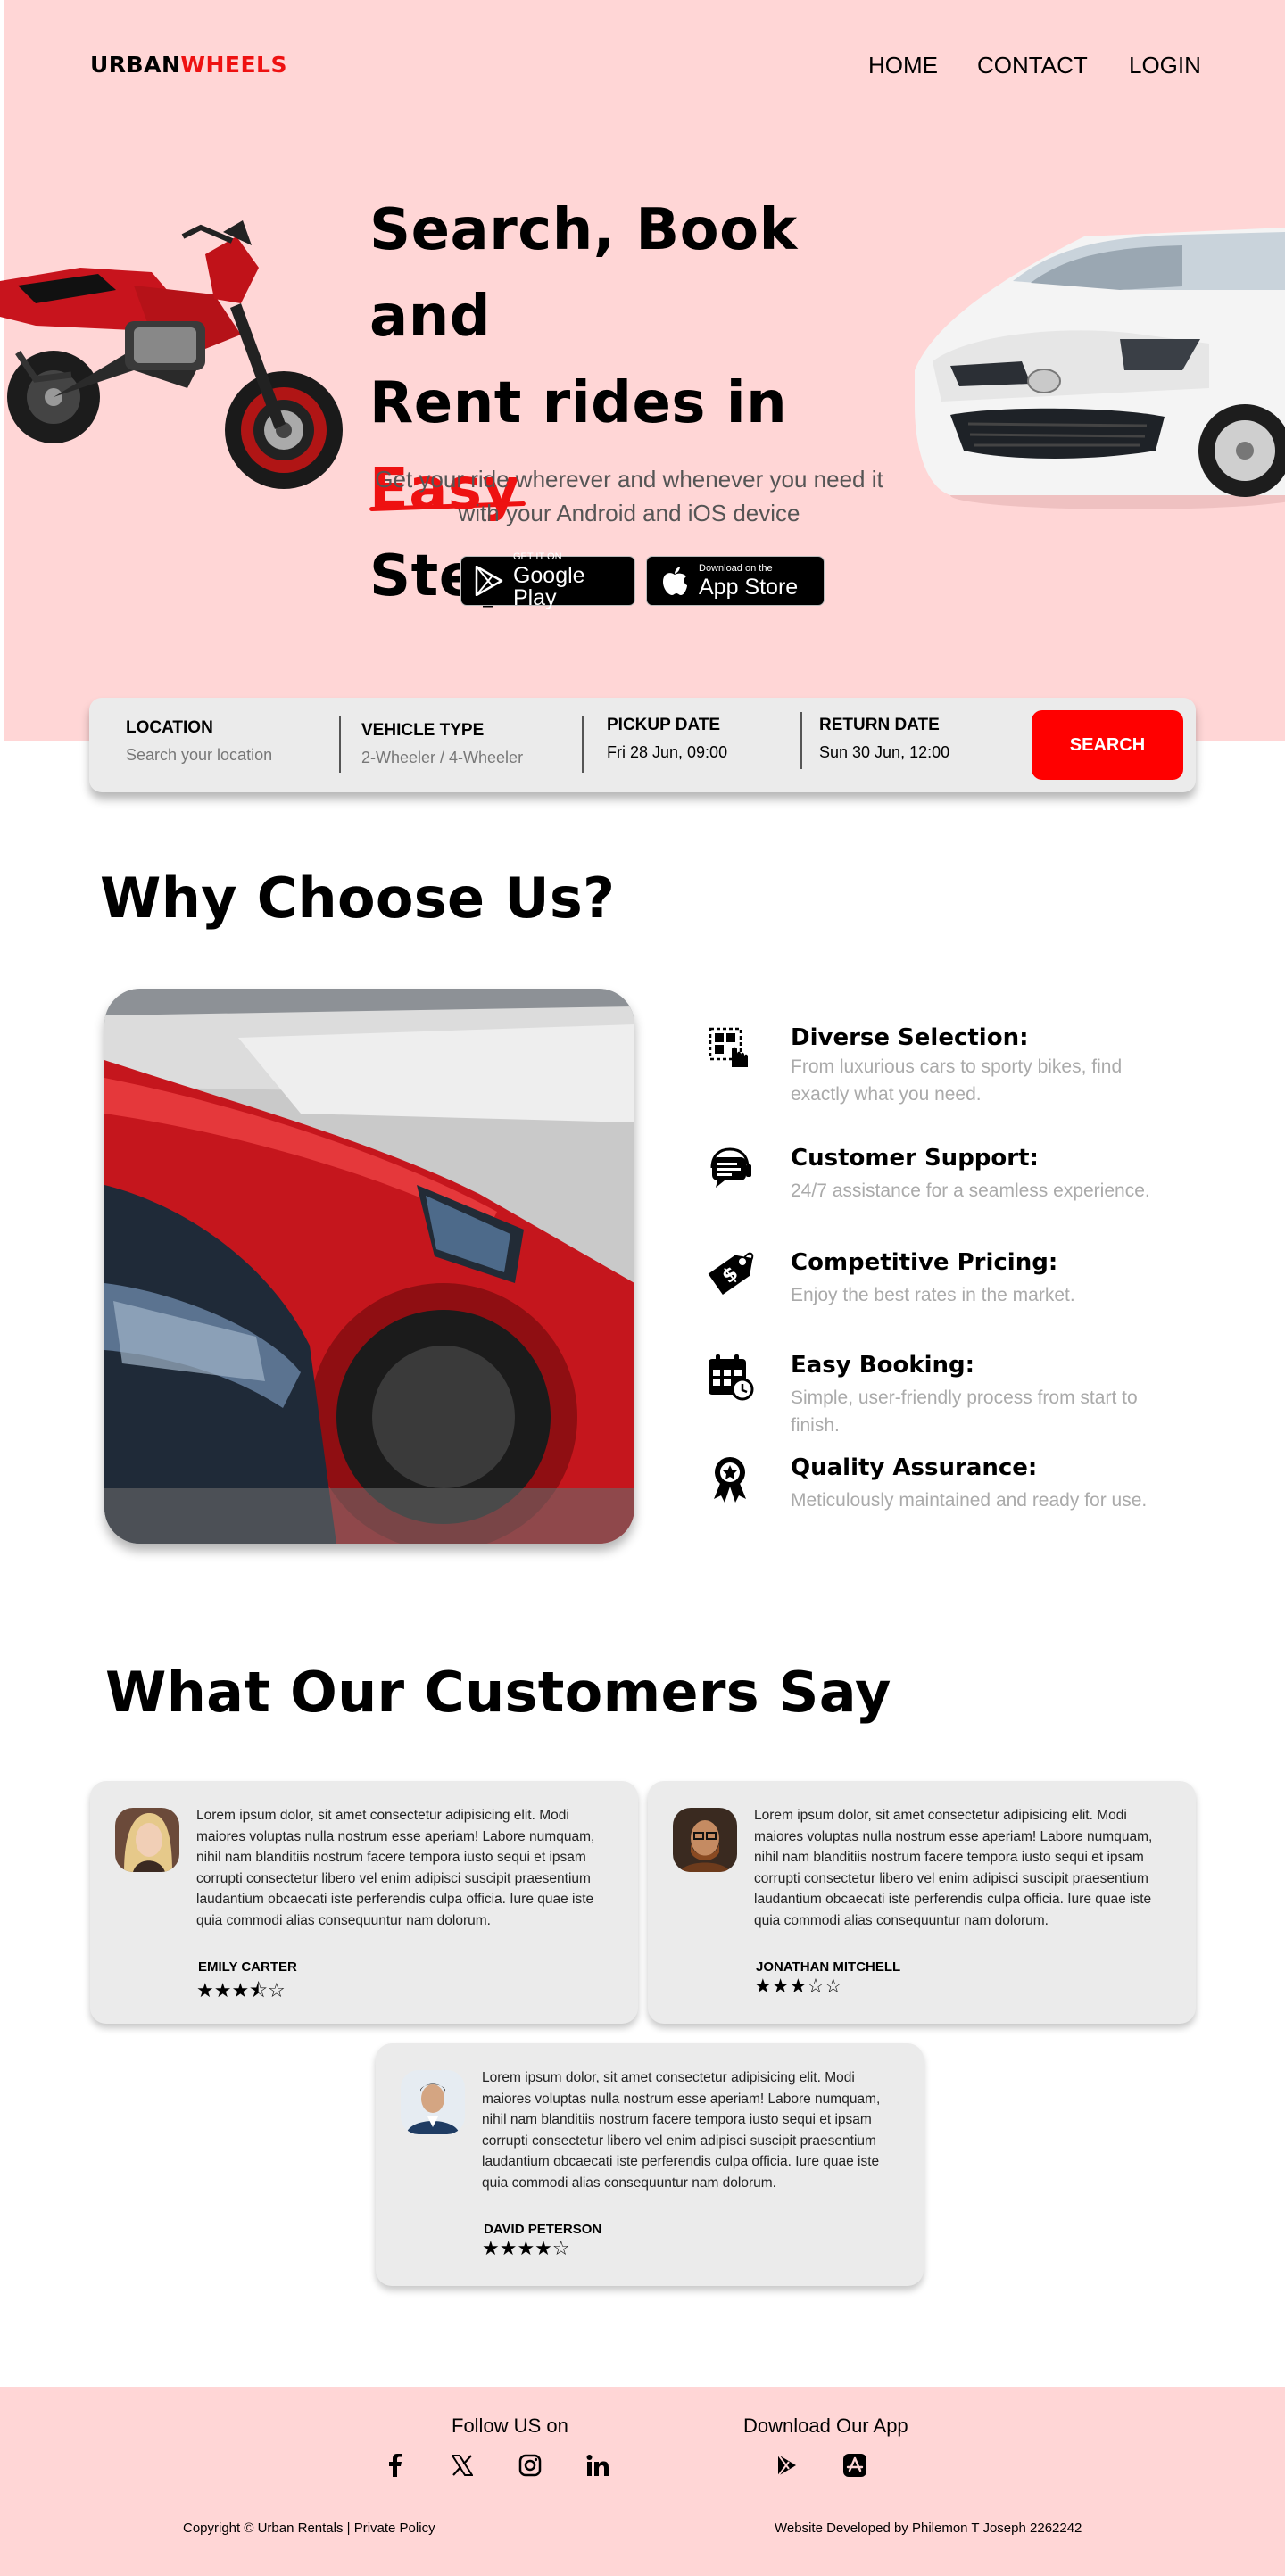  What do you see at coordinates (358, 898) in the screenshot?
I see `why-heading: Why Choose Us?` at bounding box center [358, 898].